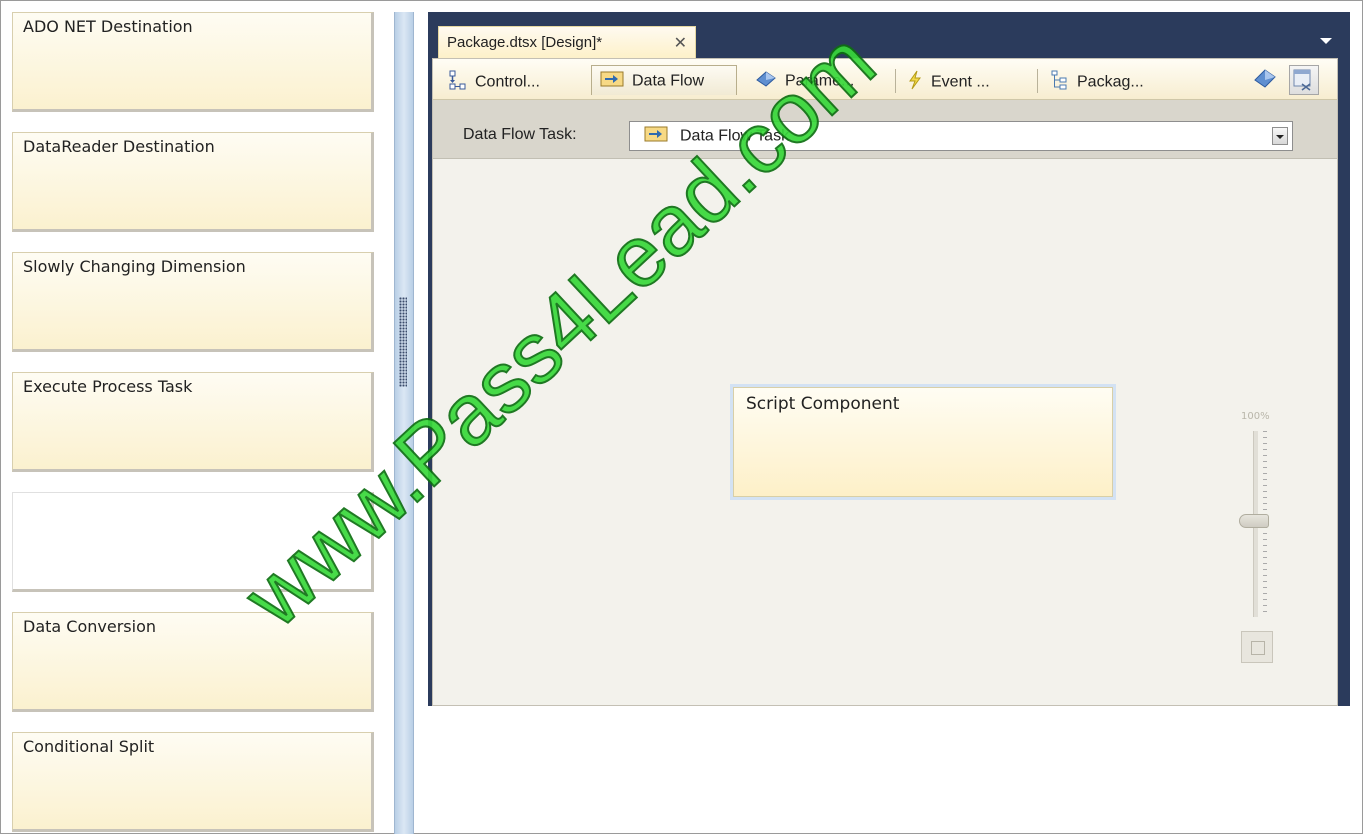  I want to click on variables-toolbar-button, so click(1304, 80).